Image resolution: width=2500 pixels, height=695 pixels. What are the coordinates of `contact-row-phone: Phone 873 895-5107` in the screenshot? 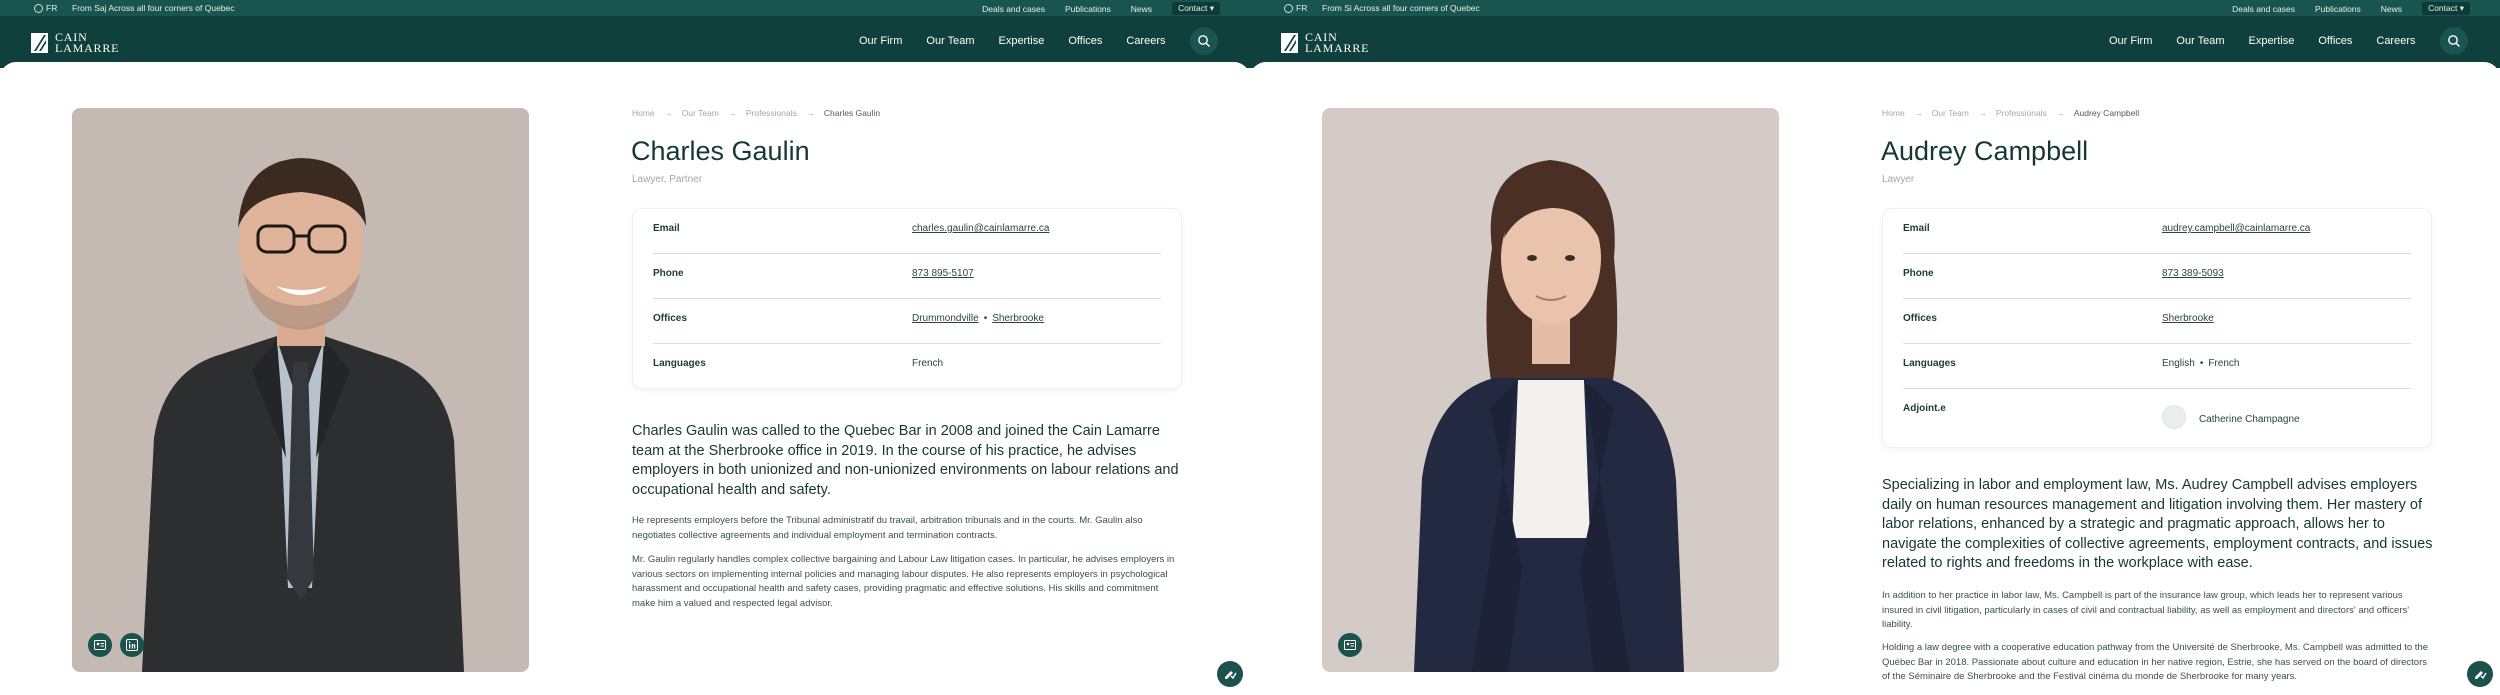 It's located at (907, 276).